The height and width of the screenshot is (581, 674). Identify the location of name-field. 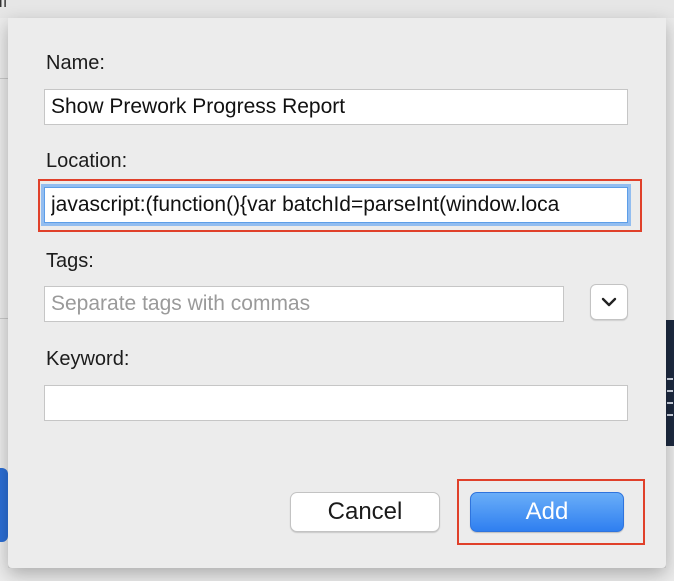
(336, 107).